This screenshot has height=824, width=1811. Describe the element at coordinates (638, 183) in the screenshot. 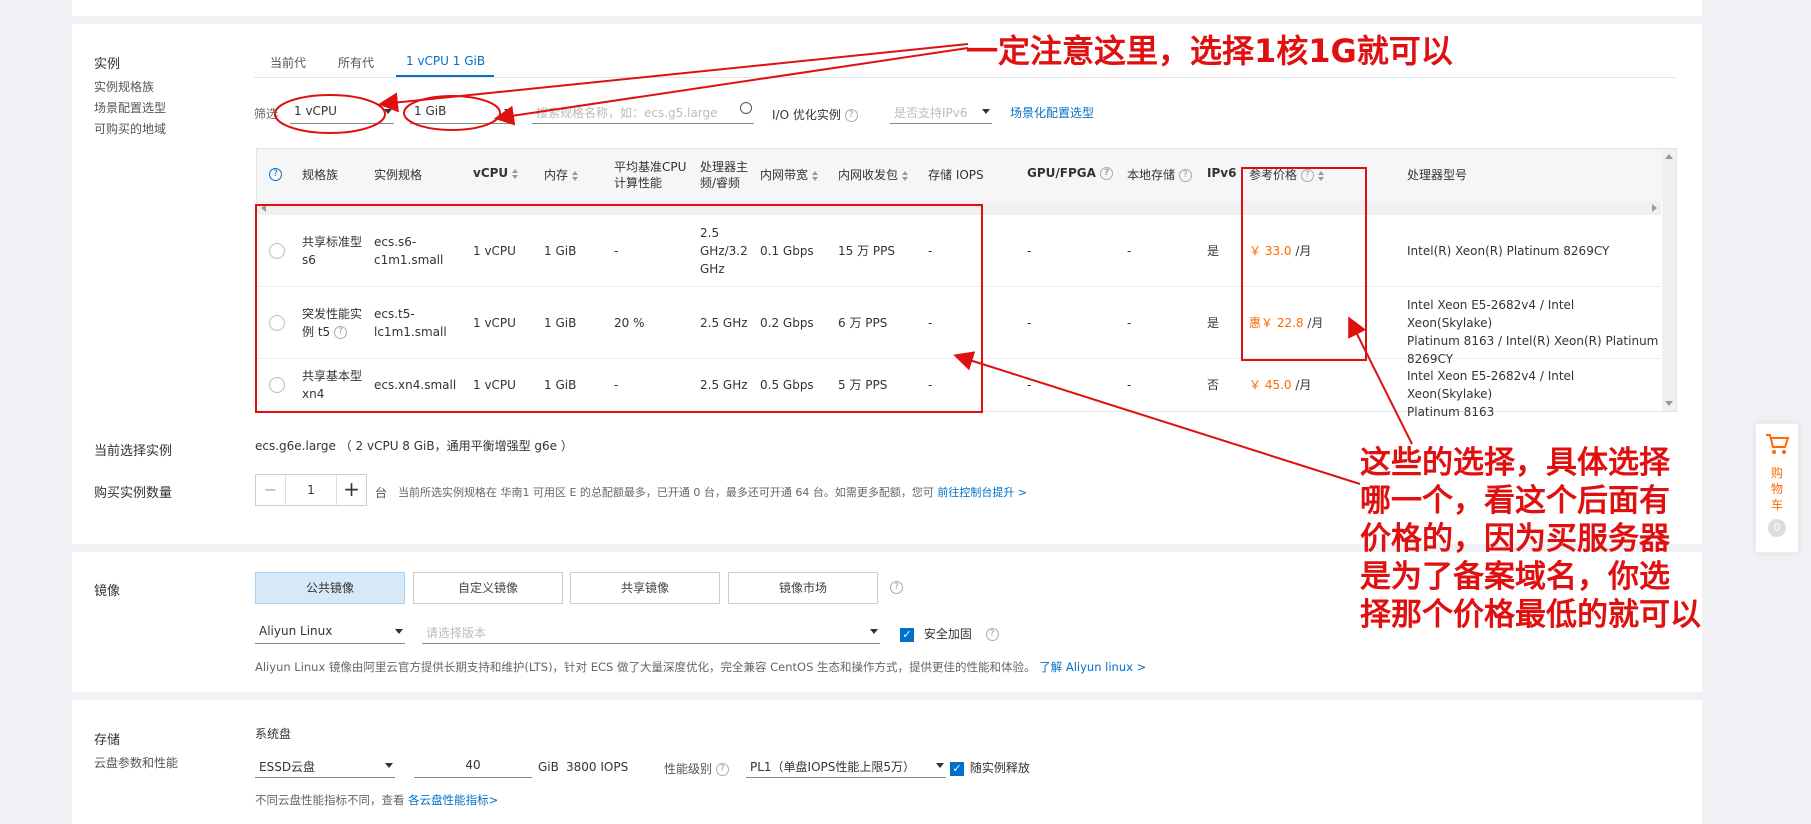

I see `th-baseline-label-2: 计算性能` at that location.